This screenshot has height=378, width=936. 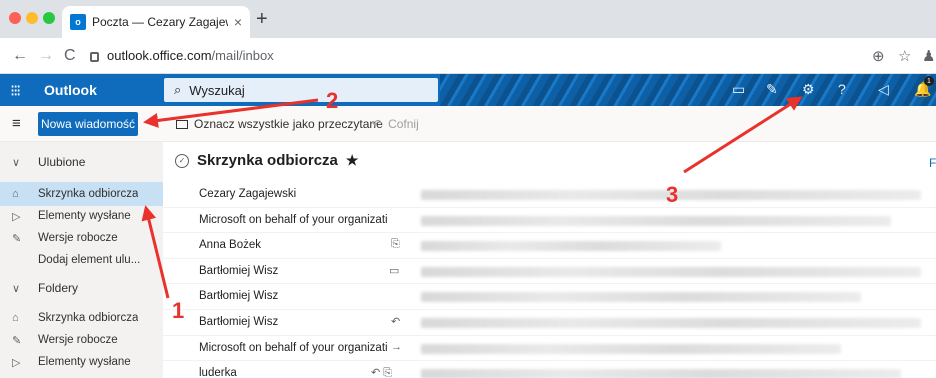 I want to click on filter-button: Fi, so click(x=932, y=163).